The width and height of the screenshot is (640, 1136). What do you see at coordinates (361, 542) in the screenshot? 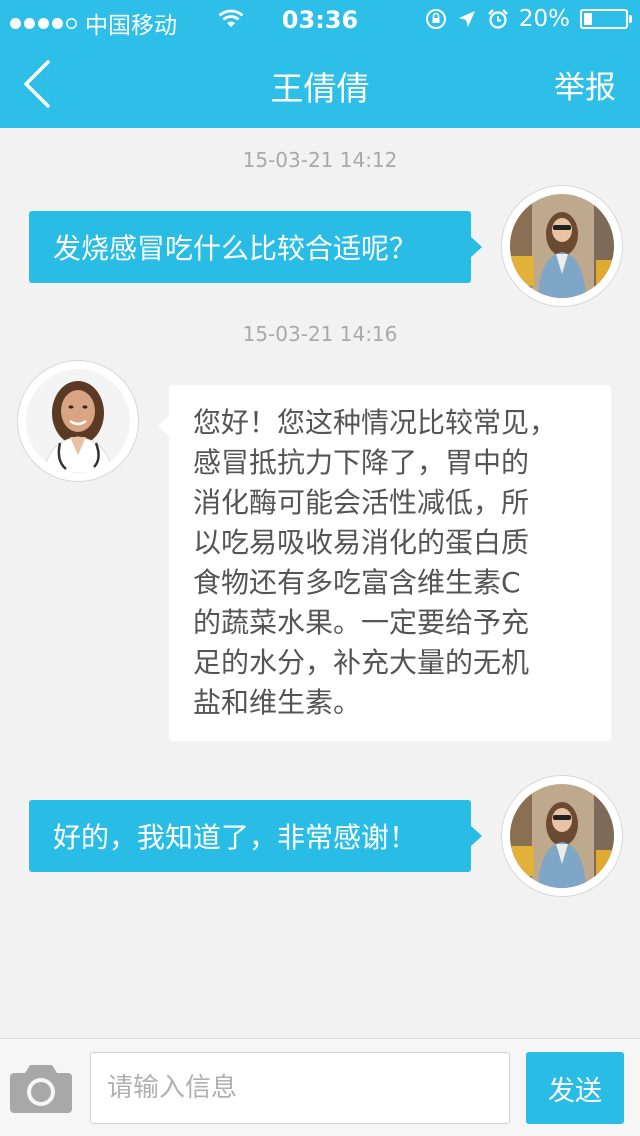
I see `message-text-line: 以吃易吸收易消化的蛋白质` at bounding box center [361, 542].